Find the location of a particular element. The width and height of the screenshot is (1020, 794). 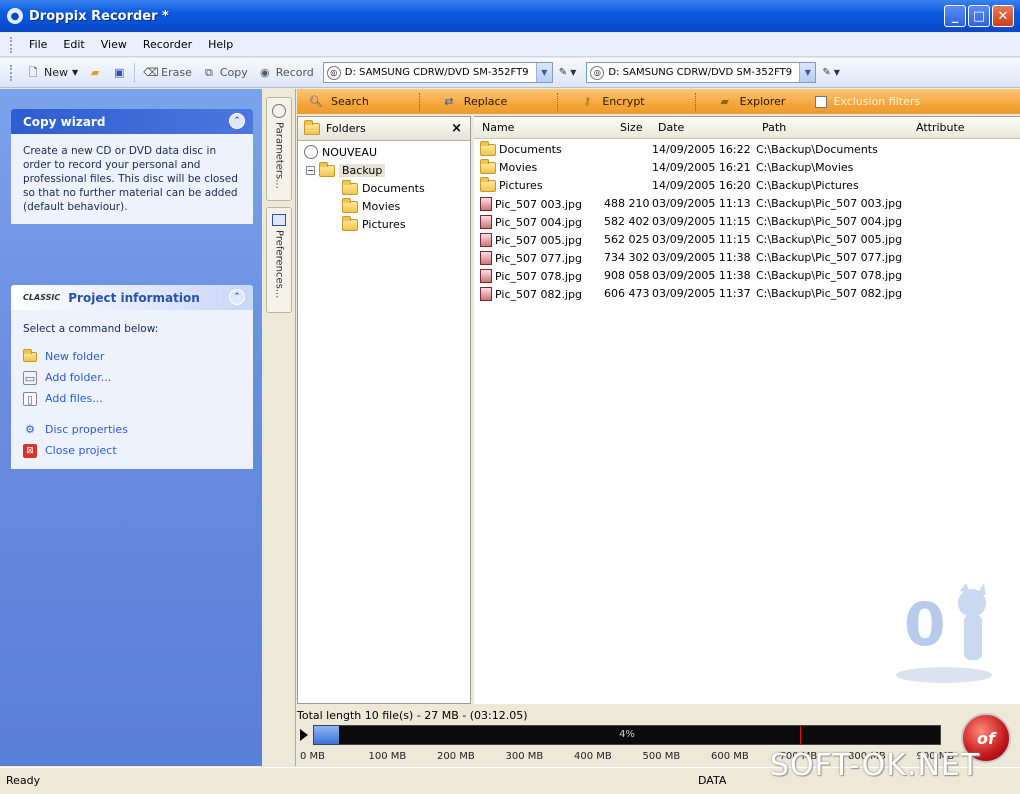

scale-label: 600 MB is located at coordinates (730, 756).